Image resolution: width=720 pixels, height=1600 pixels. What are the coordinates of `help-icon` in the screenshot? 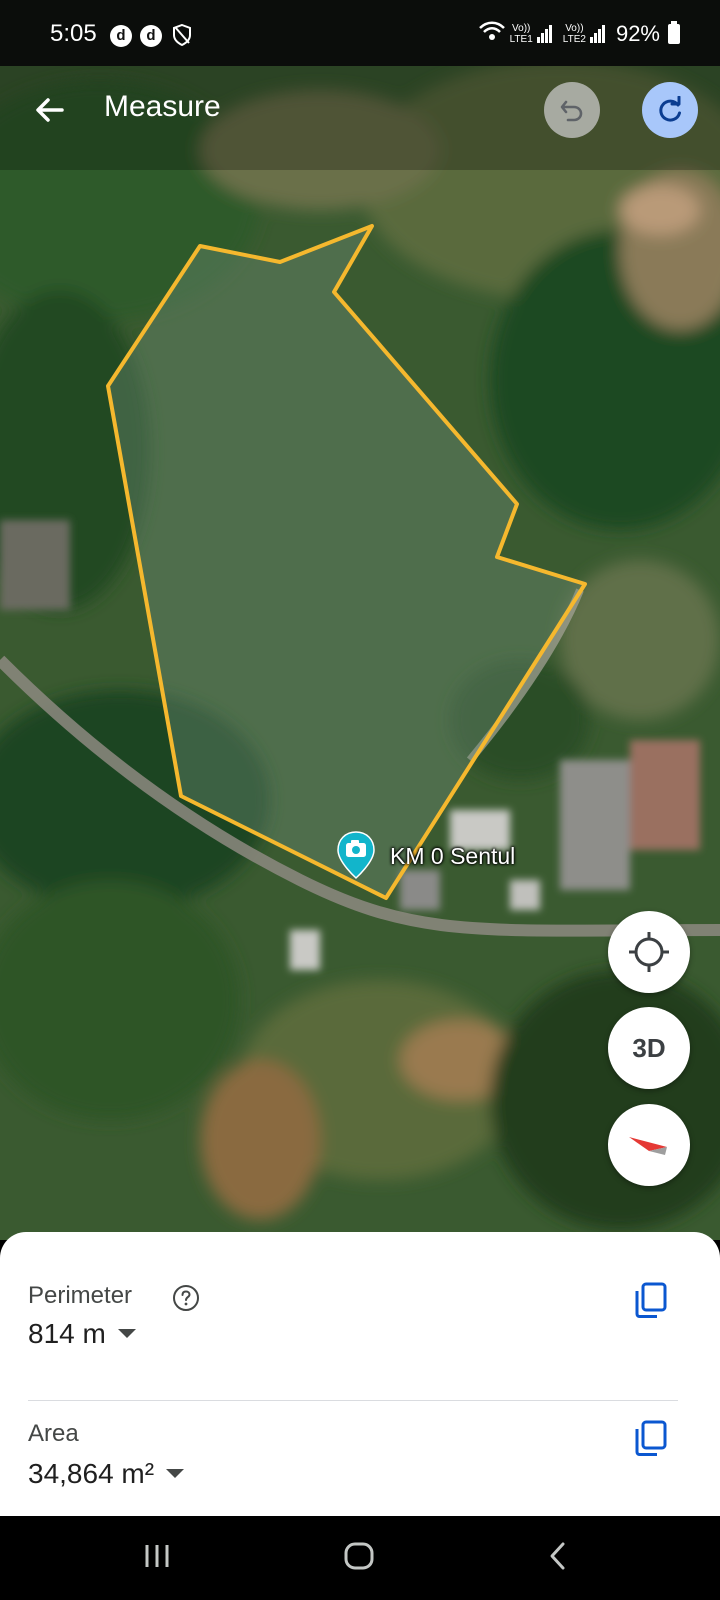 It's located at (186, 1298).